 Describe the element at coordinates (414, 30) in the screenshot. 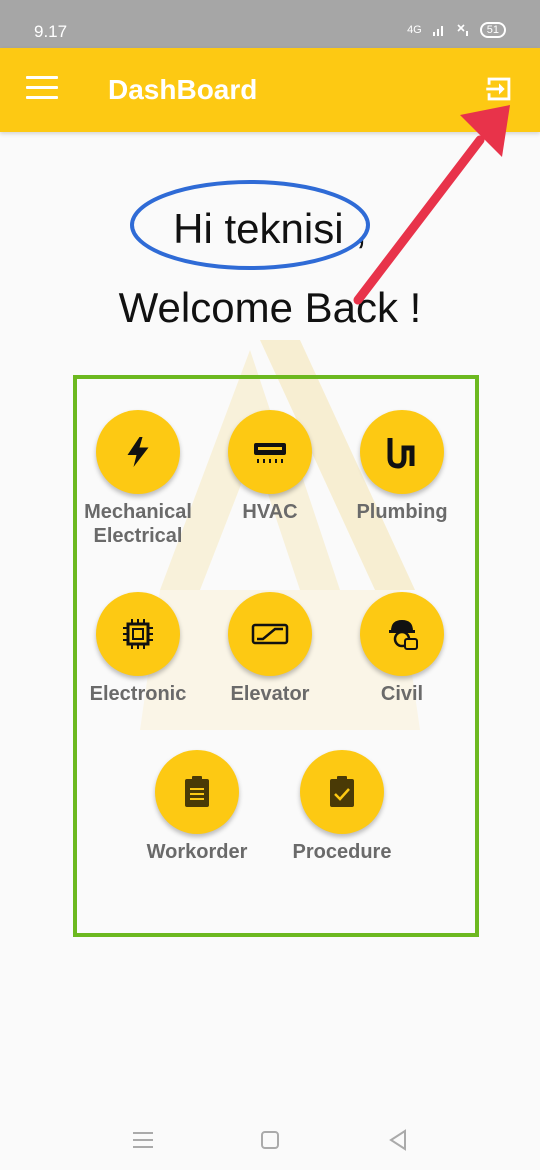

I see `network-type: 4G` at that location.